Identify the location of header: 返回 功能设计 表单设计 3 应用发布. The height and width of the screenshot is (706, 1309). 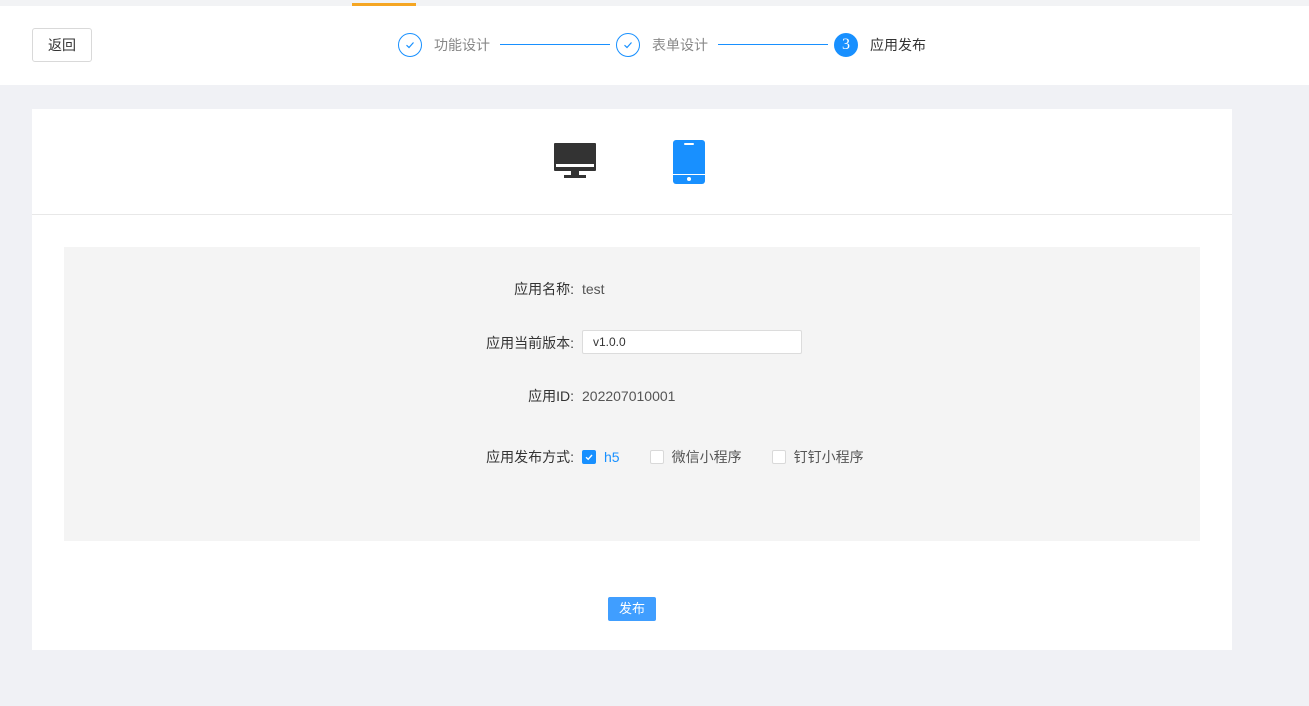
(654, 45).